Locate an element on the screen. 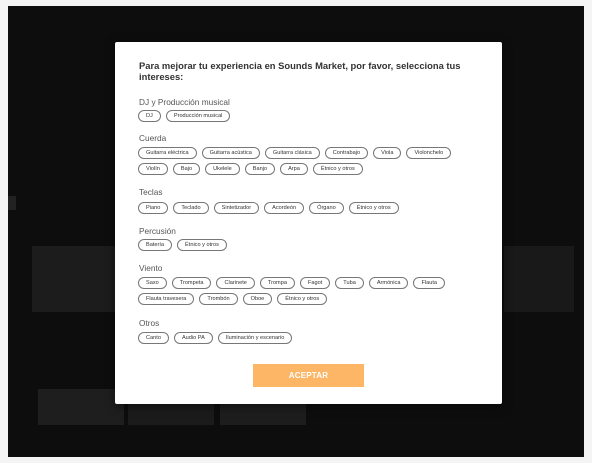 The width and height of the screenshot is (592, 463). interest-chip: Guitarra acústica is located at coordinates (230, 153).